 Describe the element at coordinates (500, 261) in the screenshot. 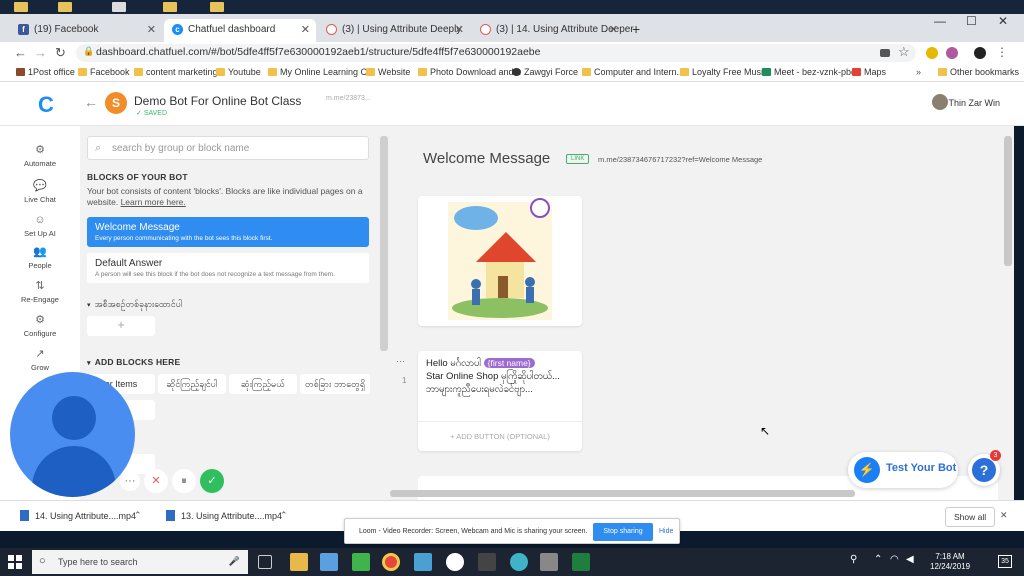

I see `image-card` at that location.